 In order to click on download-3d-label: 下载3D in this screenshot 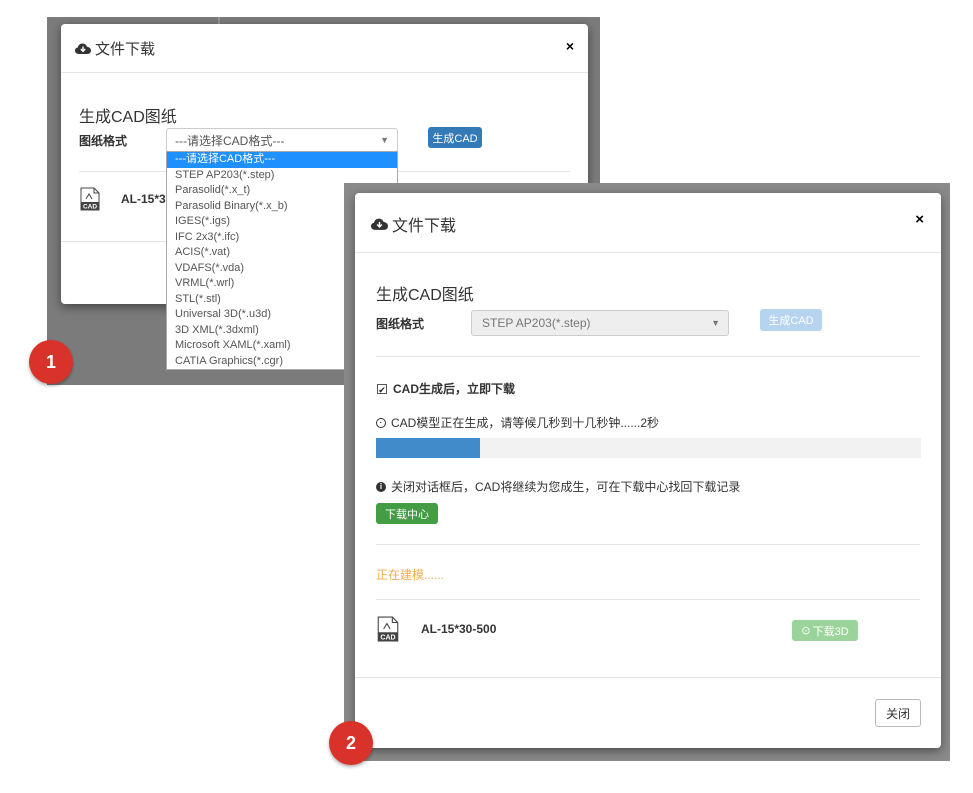, I will do `click(830, 631)`.